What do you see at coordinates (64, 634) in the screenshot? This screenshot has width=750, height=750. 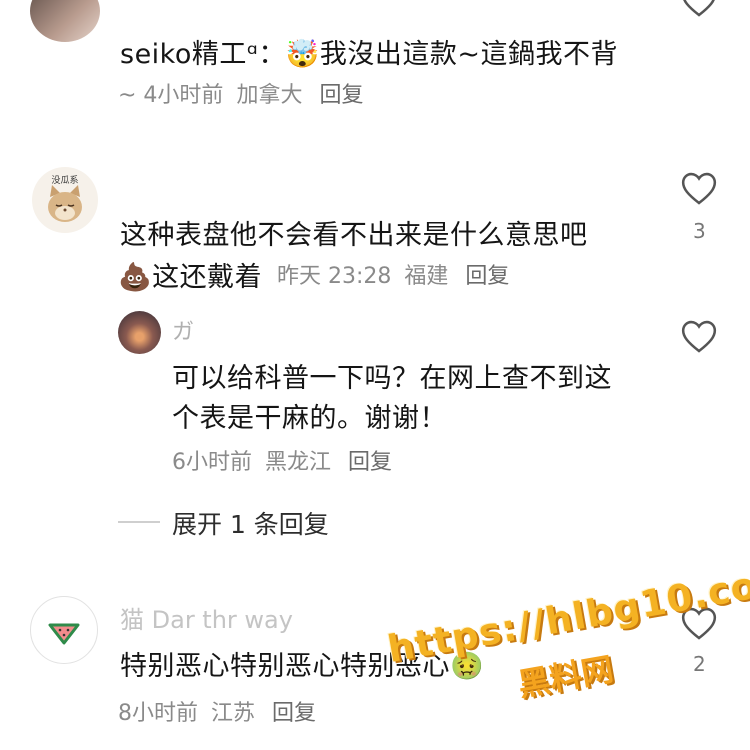 I see `watermelon-icon` at bounding box center [64, 634].